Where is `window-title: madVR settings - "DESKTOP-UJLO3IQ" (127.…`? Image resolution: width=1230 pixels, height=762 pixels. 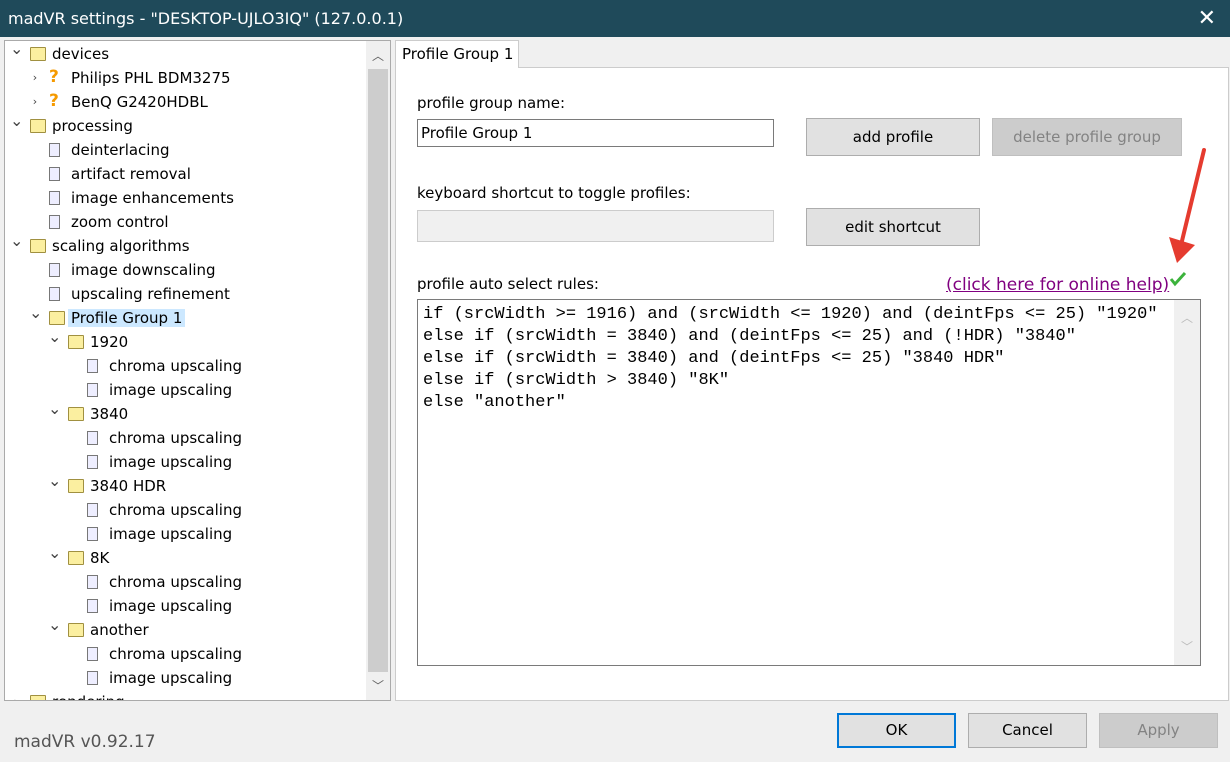
window-title: madVR settings - "DESKTOP-UJLO3IQ" (127.… is located at coordinates (206, 18).